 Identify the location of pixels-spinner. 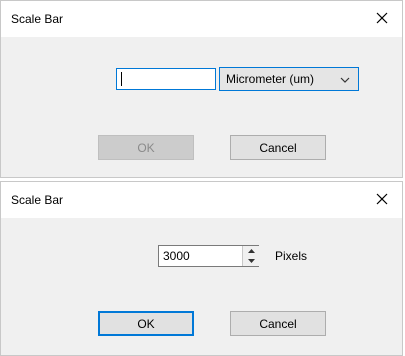
(250, 256).